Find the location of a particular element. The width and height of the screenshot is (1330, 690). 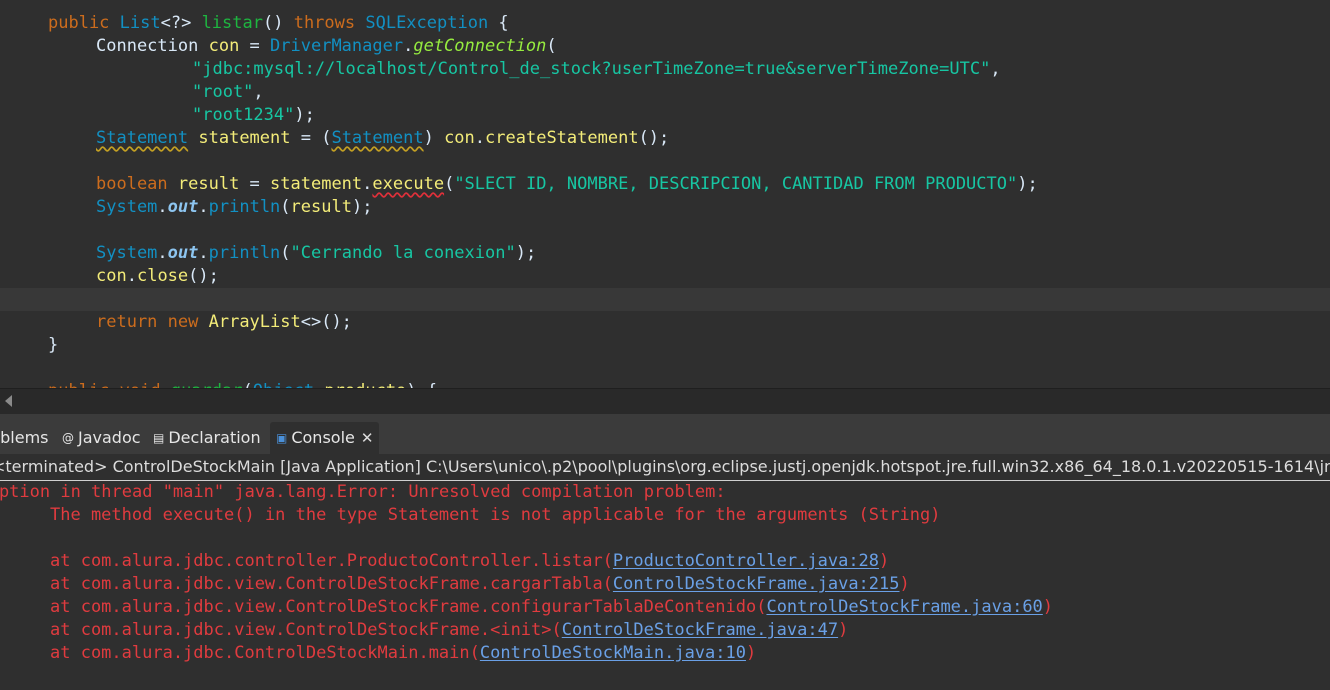

code-token: execute is located at coordinates (408, 184).